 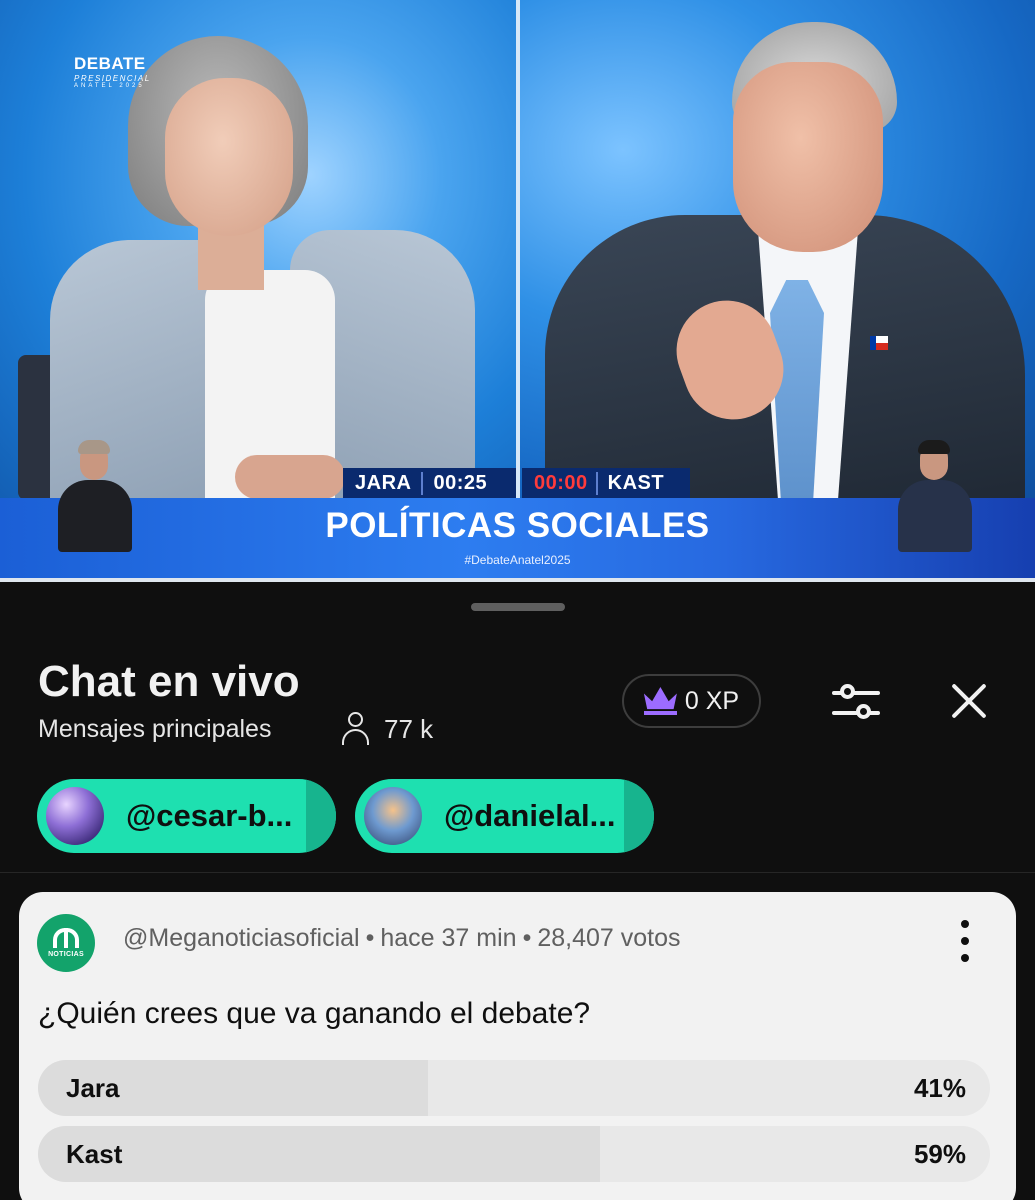 What do you see at coordinates (636, 482) in the screenshot?
I see `candidate-name-right: KAST` at bounding box center [636, 482].